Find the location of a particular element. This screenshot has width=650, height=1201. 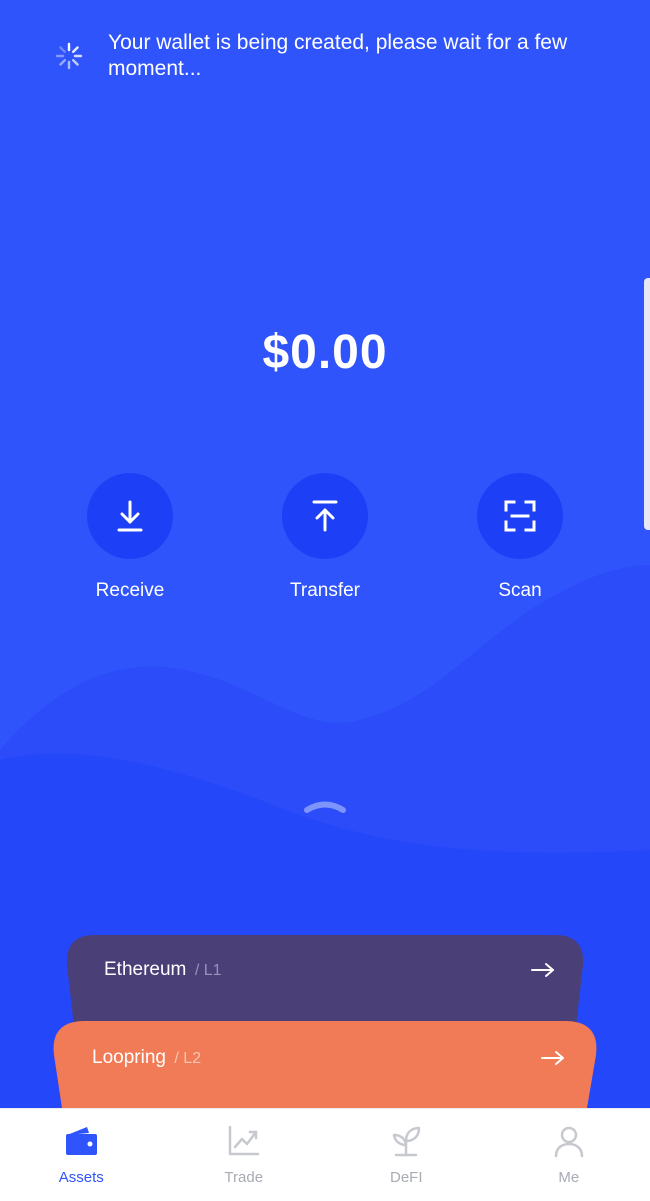

ethereum-card-title: Ethereum / L1 is located at coordinates (163, 970).